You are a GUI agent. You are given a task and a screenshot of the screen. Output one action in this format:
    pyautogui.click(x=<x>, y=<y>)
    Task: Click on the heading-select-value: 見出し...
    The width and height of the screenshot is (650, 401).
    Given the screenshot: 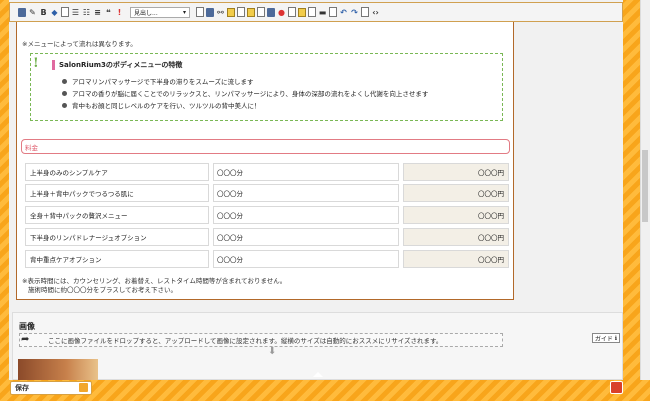 What is the action you would take?
    pyautogui.click(x=146, y=13)
    